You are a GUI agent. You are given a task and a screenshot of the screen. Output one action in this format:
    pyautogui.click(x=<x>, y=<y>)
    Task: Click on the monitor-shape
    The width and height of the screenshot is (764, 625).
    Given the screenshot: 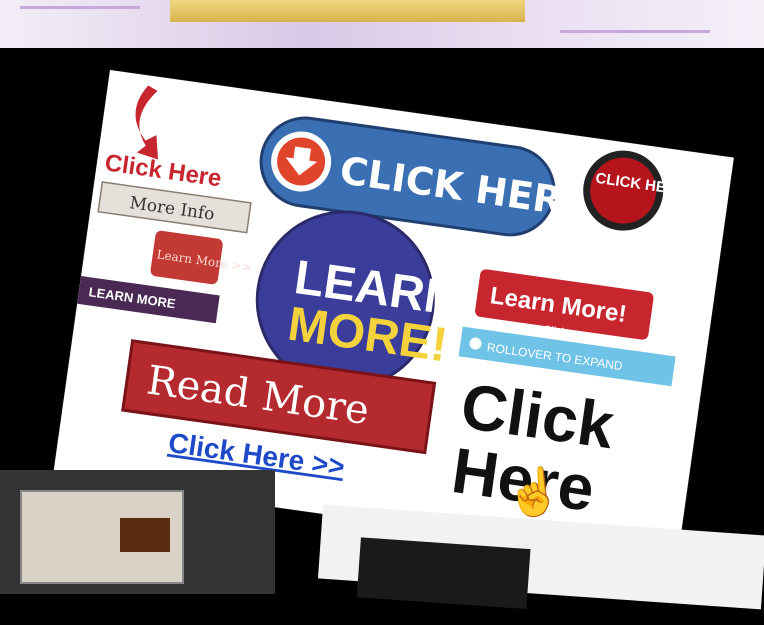 What is the action you would take?
    pyautogui.click(x=443, y=573)
    